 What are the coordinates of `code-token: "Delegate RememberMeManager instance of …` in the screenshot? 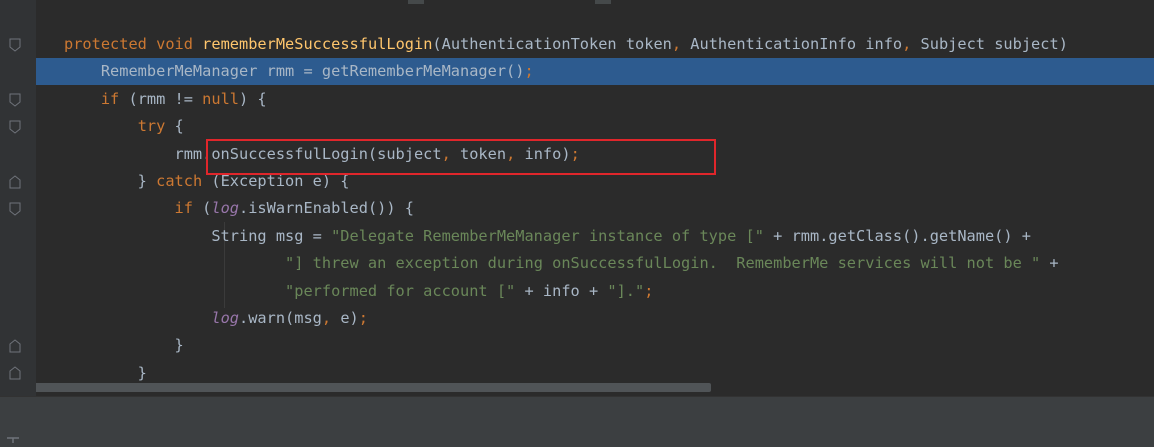 It's located at (547, 235).